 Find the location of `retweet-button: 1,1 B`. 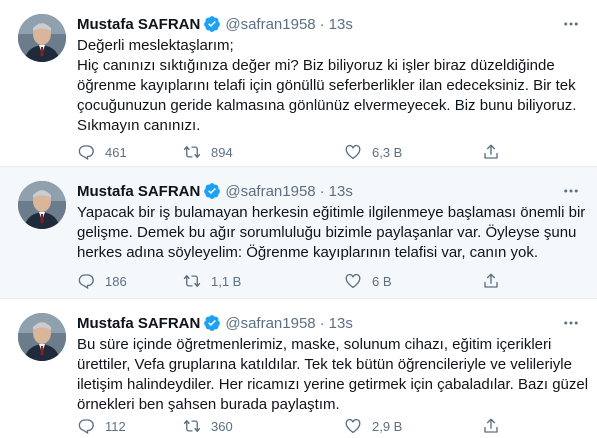

retweet-button: 1,1 B is located at coordinates (212, 281).